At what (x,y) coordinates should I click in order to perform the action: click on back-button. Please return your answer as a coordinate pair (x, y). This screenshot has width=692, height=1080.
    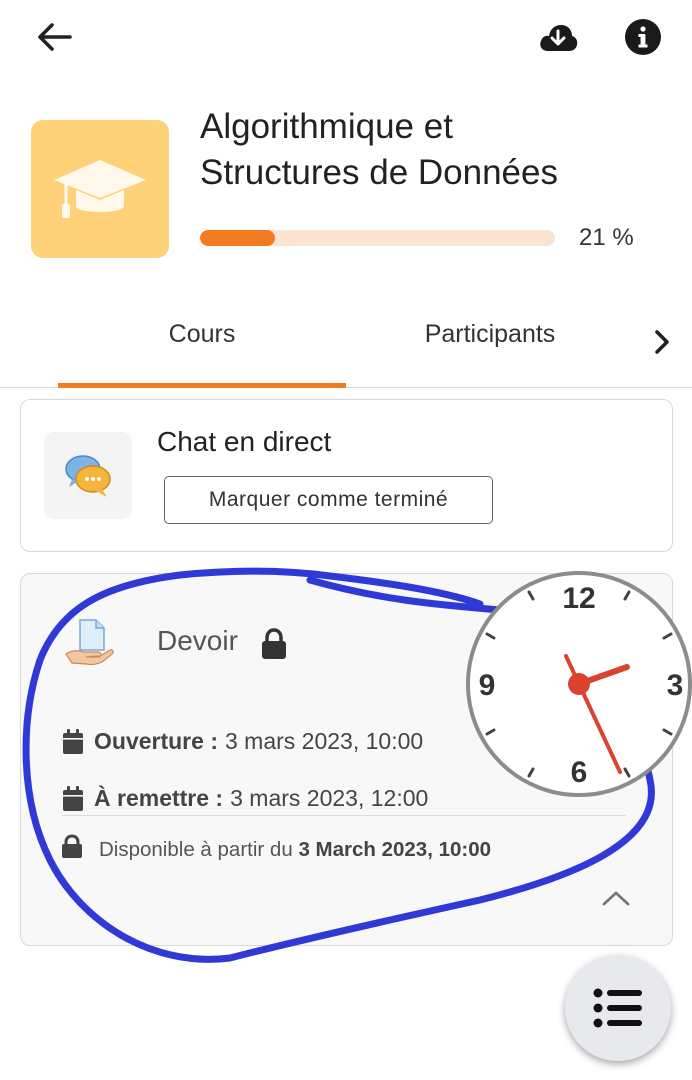
    Looking at the image, I should click on (54, 37).